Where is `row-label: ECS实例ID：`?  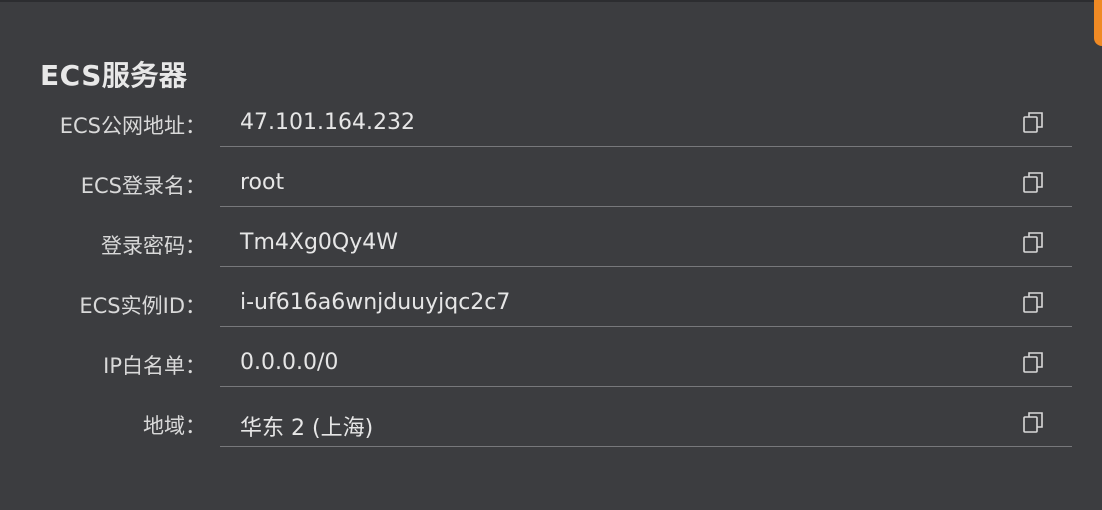
row-label: ECS实例ID： is located at coordinates (142, 306).